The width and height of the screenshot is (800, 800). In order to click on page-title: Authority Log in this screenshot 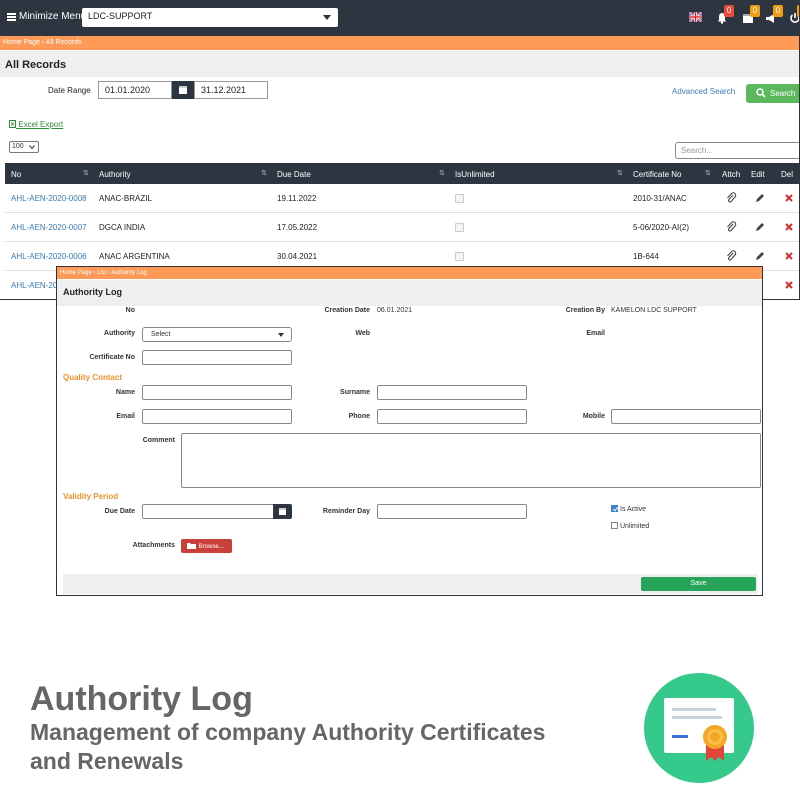, I will do `click(409, 293)`.